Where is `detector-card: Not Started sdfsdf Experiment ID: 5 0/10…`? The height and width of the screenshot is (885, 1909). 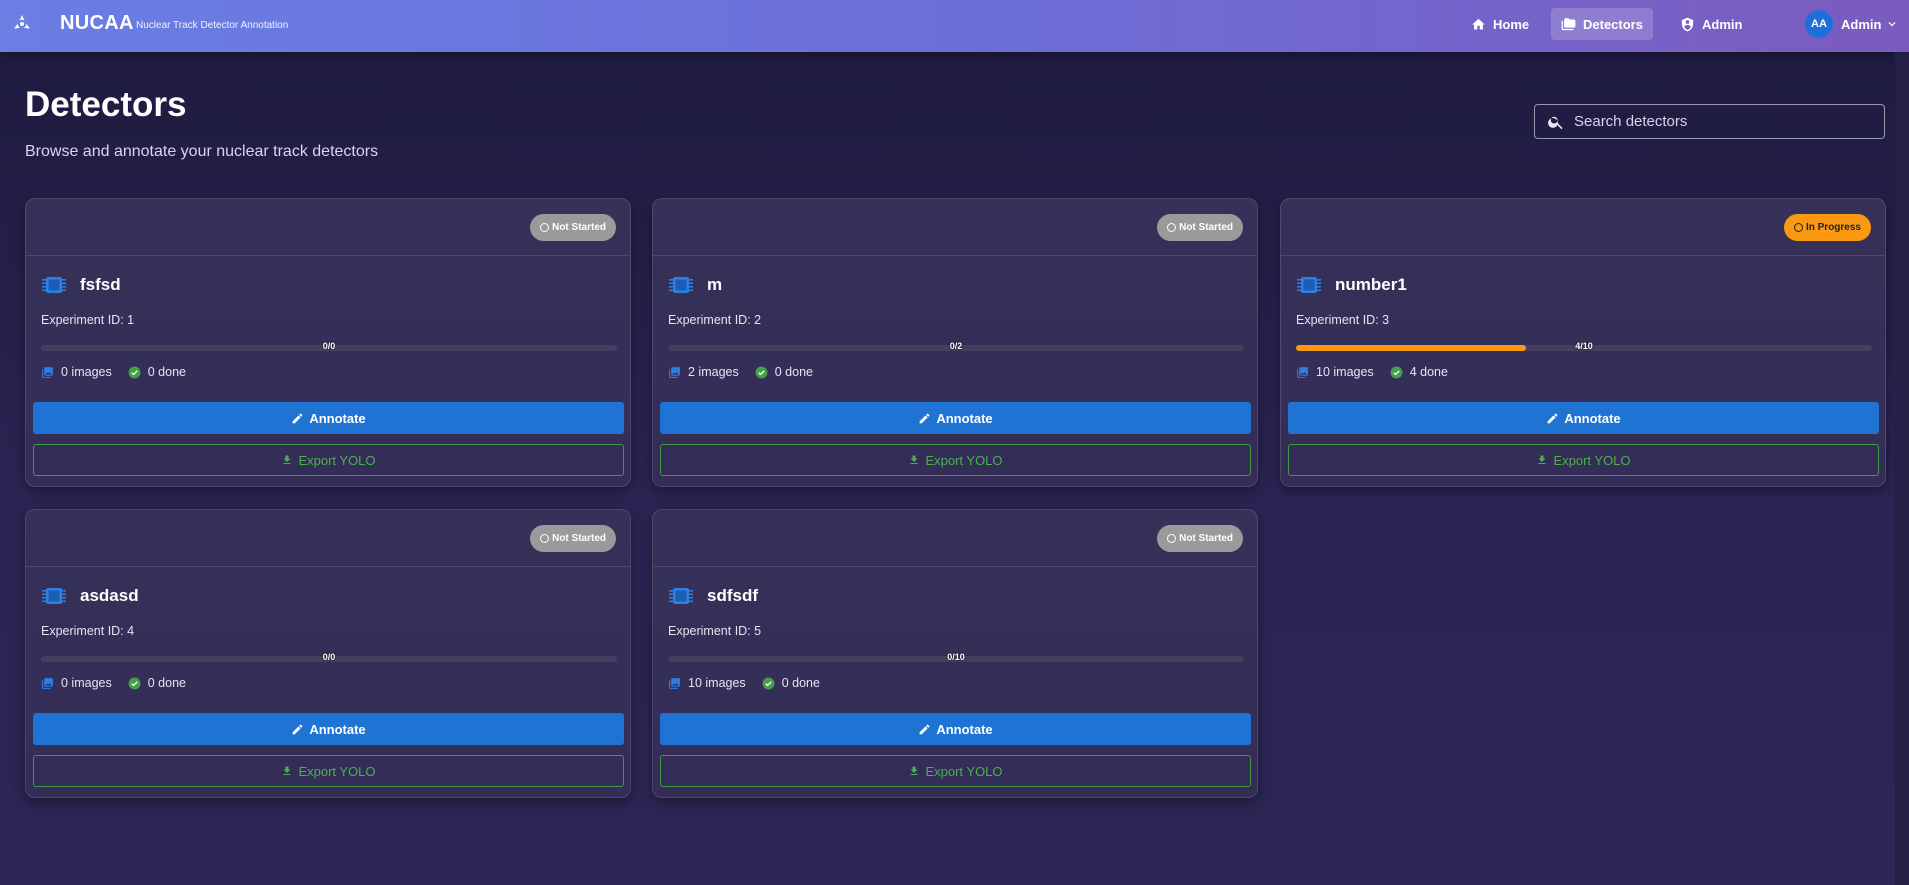 detector-card: Not Started sdfsdf Experiment ID: 5 0/10… is located at coordinates (955, 653).